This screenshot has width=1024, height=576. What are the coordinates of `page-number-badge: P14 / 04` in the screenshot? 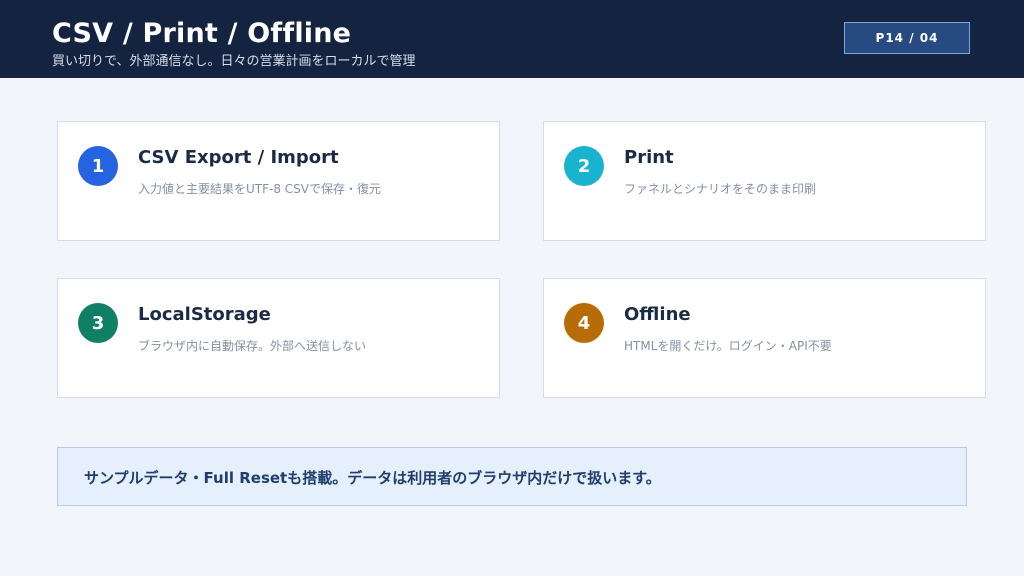 It's located at (907, 38).